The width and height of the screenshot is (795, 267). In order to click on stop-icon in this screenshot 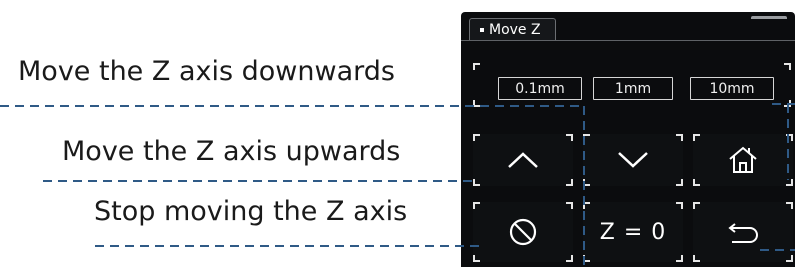, I will do `click(523, 232)`.